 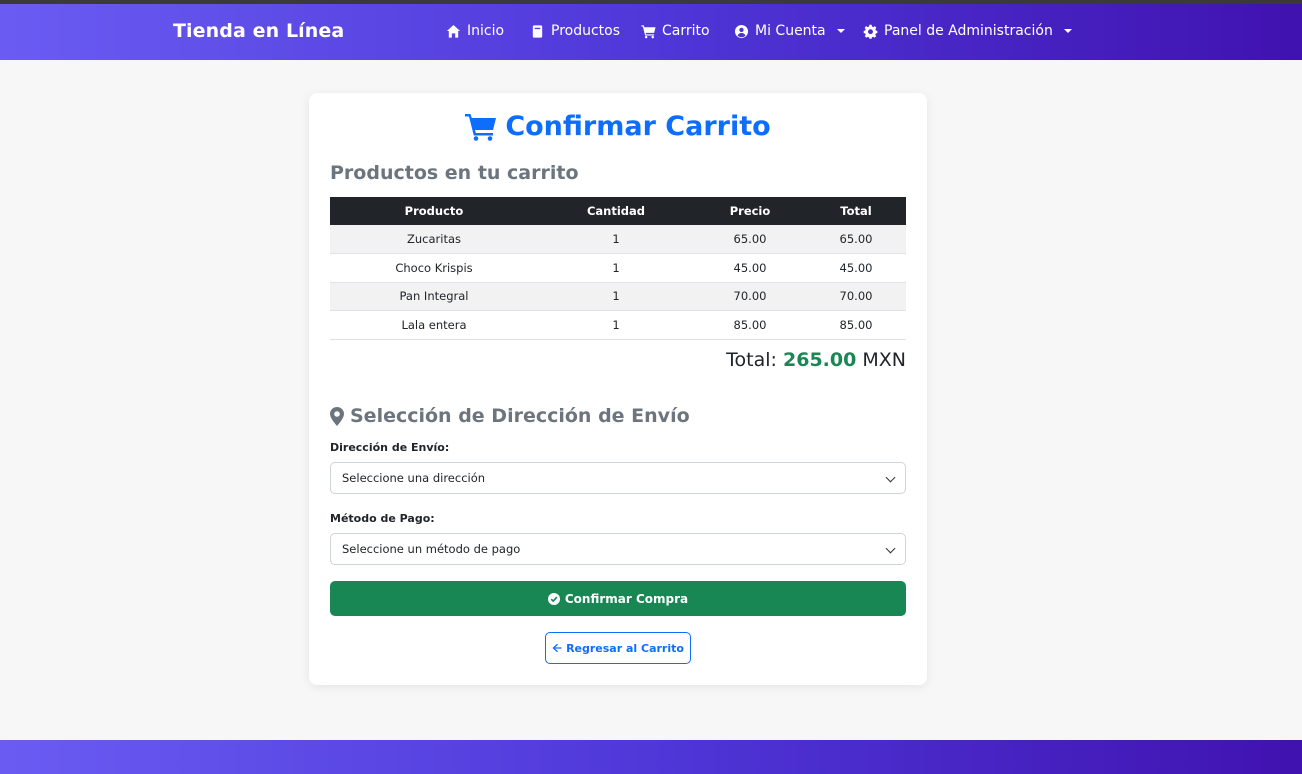 I want to click on table-header-row: Producto Cantidad Precio Total, so click(x=618, y=211).